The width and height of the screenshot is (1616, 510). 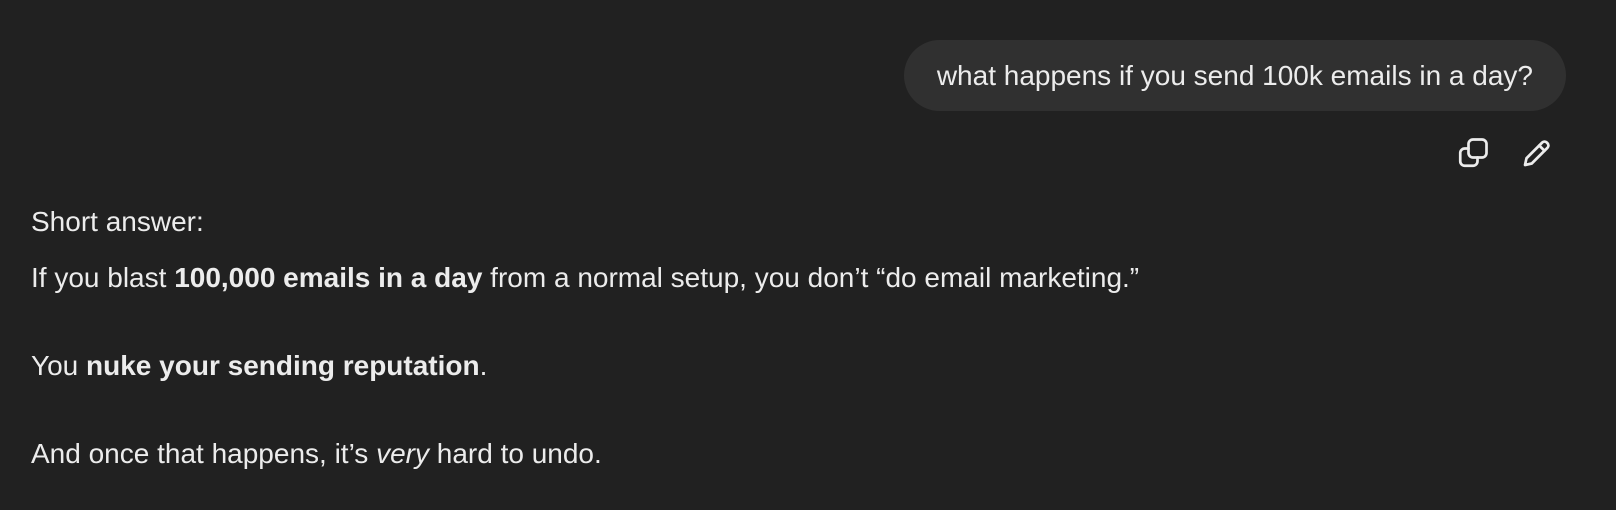 What do you see at coordinates (328, 277) in the screenshot?
I see `assistant-line2-bold: 100,000 emails in a day` at bounding box center [328, 277].